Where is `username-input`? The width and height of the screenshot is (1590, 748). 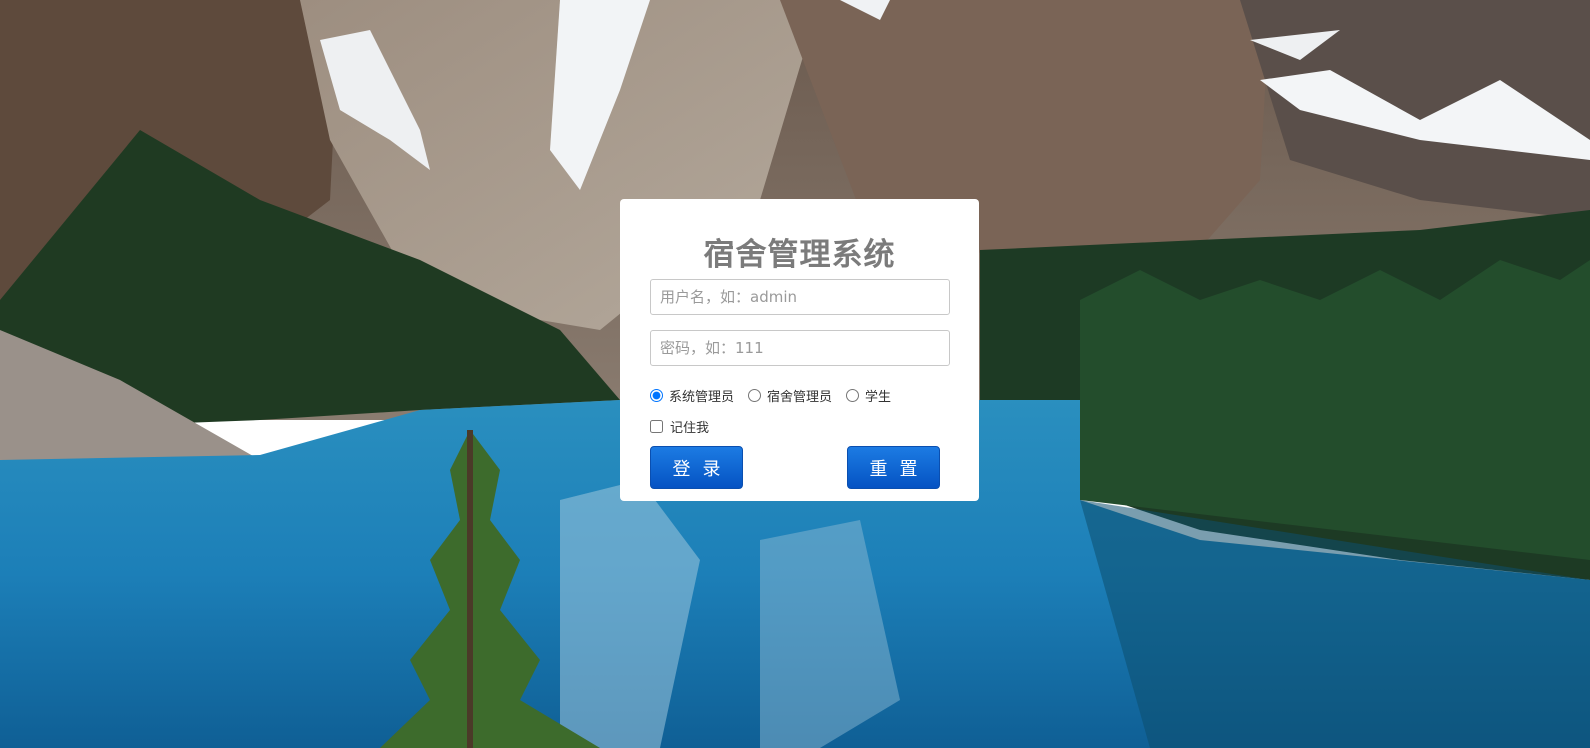
username-input is located at coordinates (800, 297).